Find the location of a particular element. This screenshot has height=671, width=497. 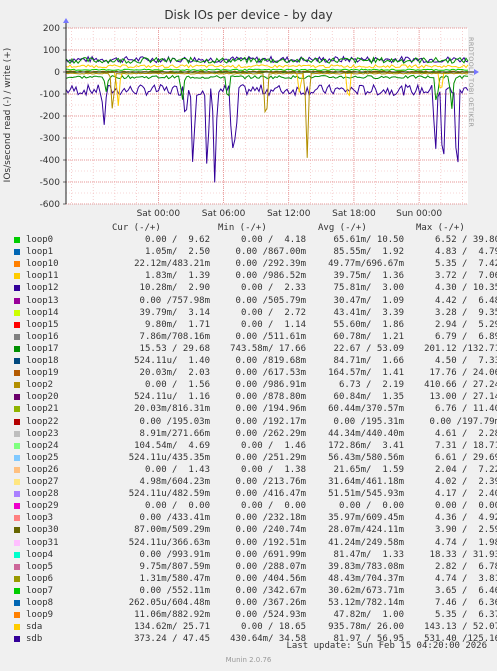

legend-min: 0.00 / 2.33 is located at coordinates (273, 288).